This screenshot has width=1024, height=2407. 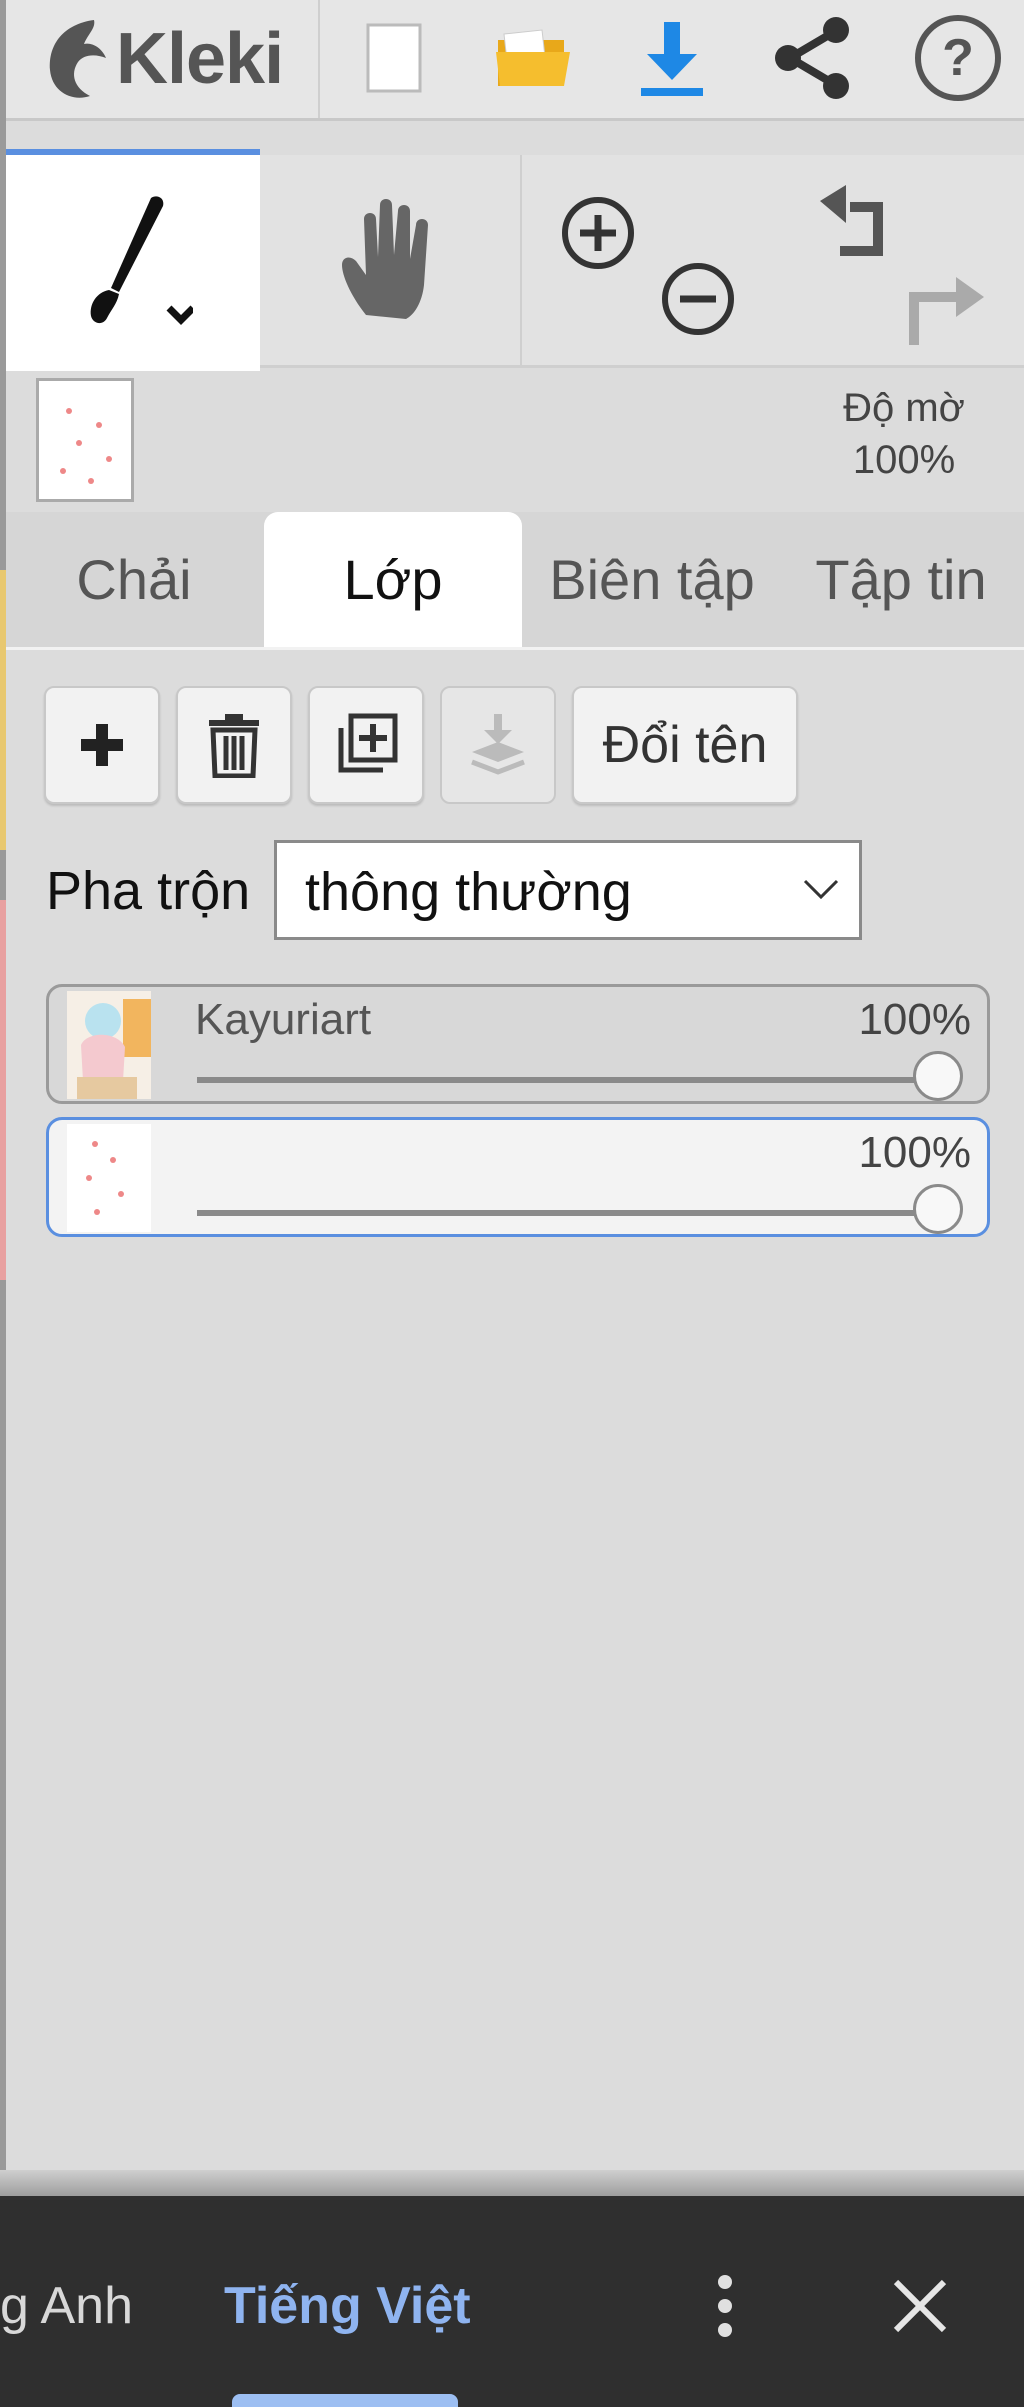 I want to click on duplicate-layer-button, so click(x=366, y=745).